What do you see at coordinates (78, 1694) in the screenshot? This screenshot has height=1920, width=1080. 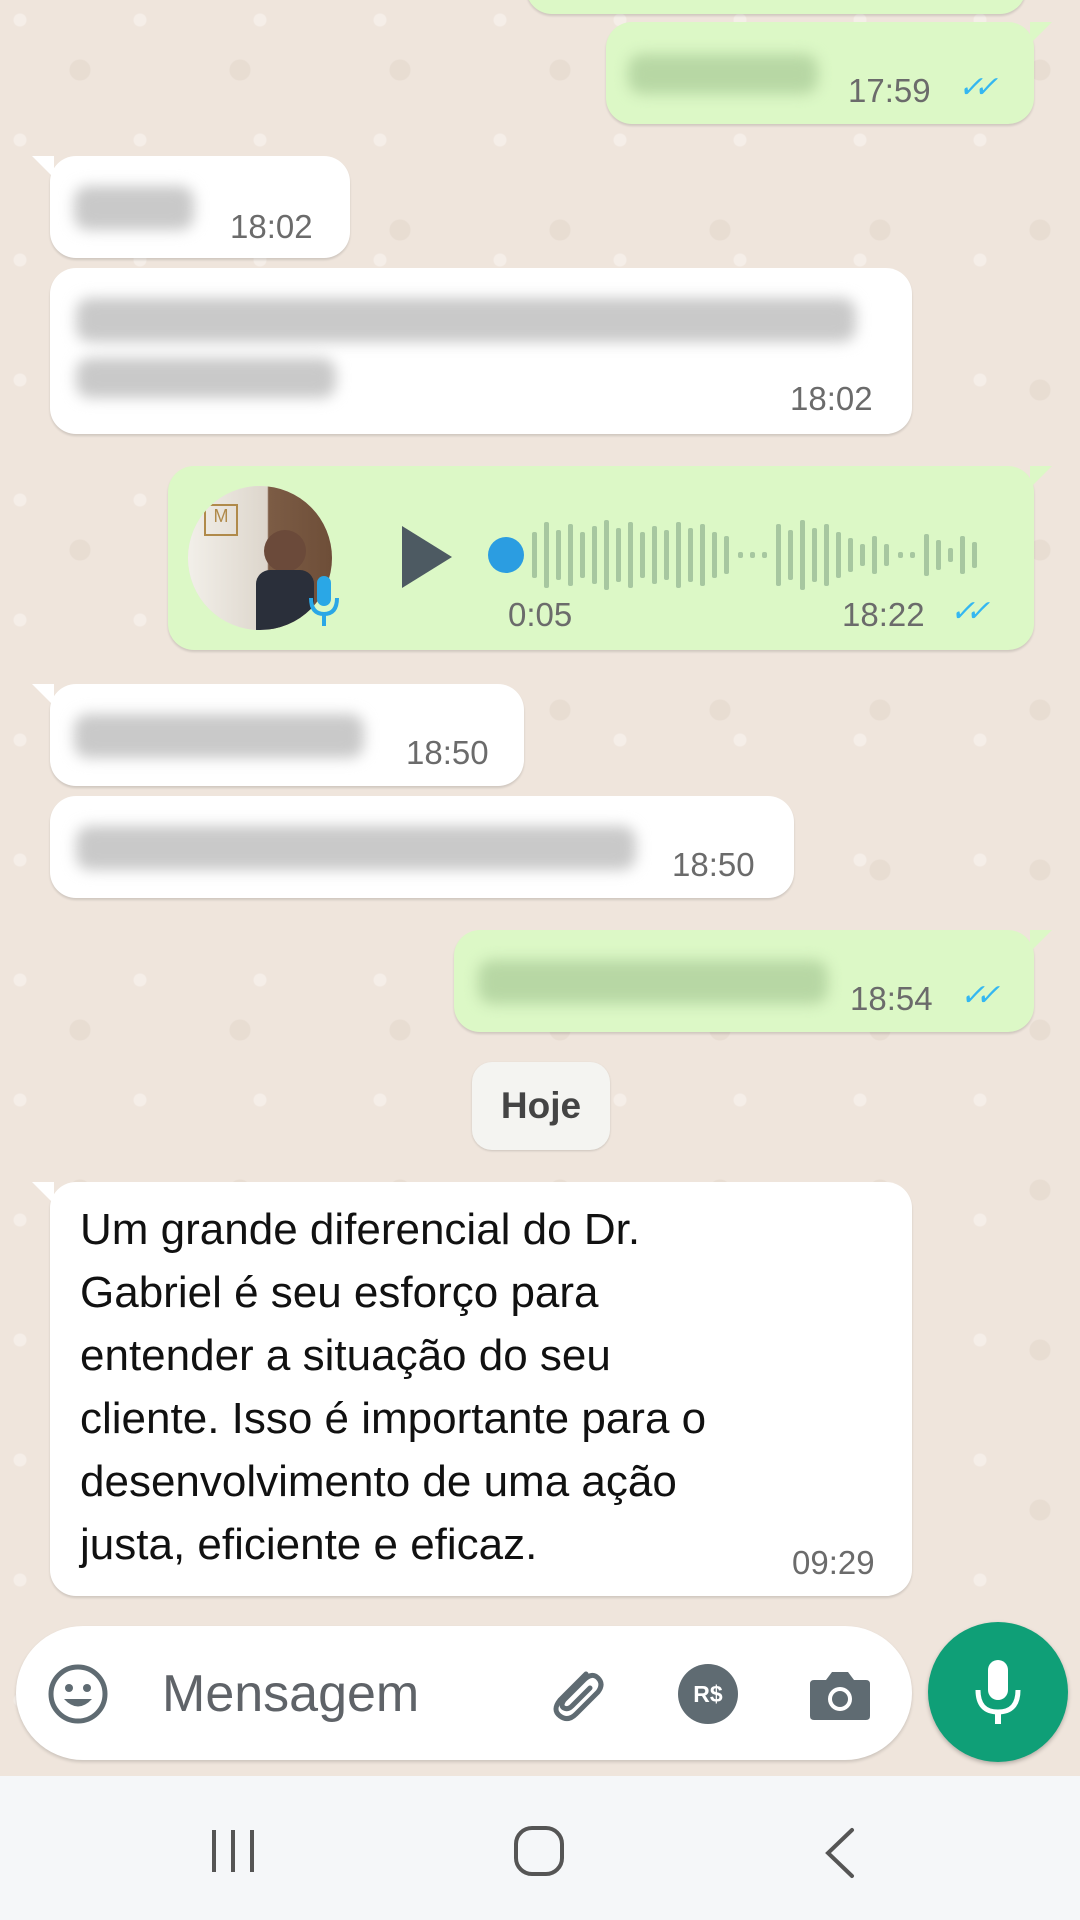 I see `emoji-icon` at bounding box center [78, 1694].